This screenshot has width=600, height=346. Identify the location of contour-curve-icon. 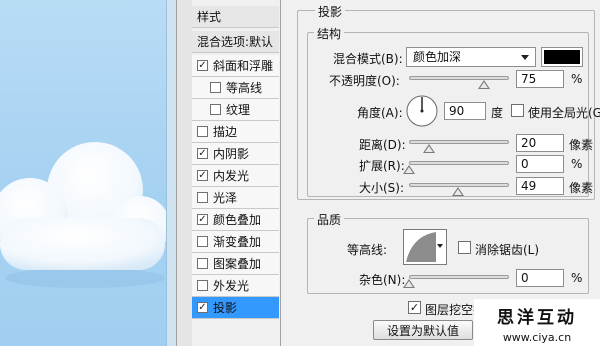
(421, 247).